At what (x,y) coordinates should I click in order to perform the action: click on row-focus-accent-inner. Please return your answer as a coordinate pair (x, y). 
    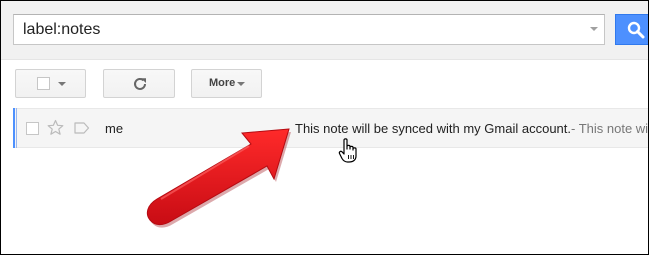
    Looking at the image, I should click on (16, 128).